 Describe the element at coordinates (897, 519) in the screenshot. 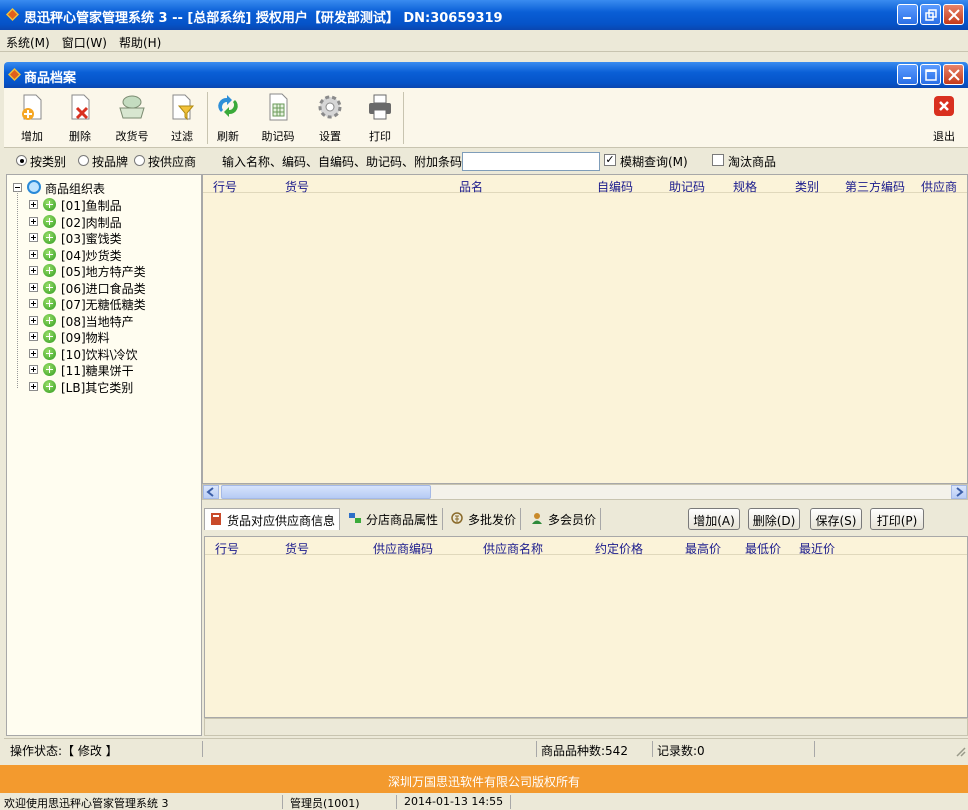

I see `detail-print-button: 打印(P)` at that location.